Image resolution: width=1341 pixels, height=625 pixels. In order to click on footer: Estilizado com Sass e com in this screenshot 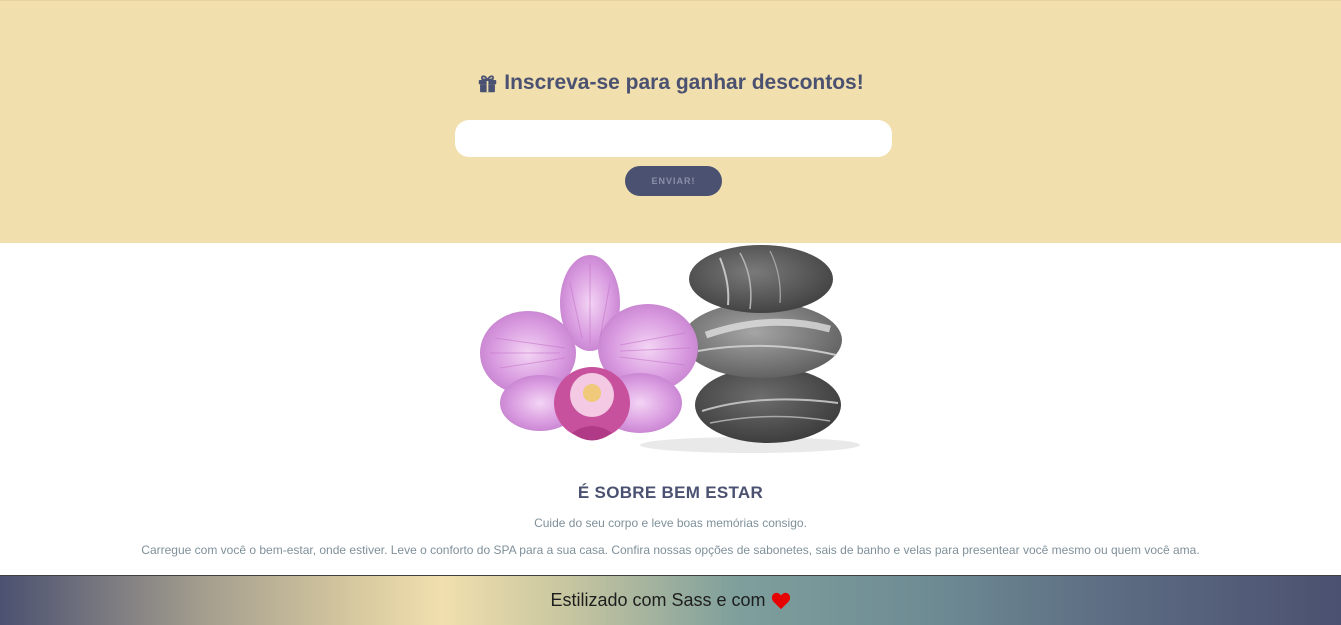, I will do `click(670, 600)`.